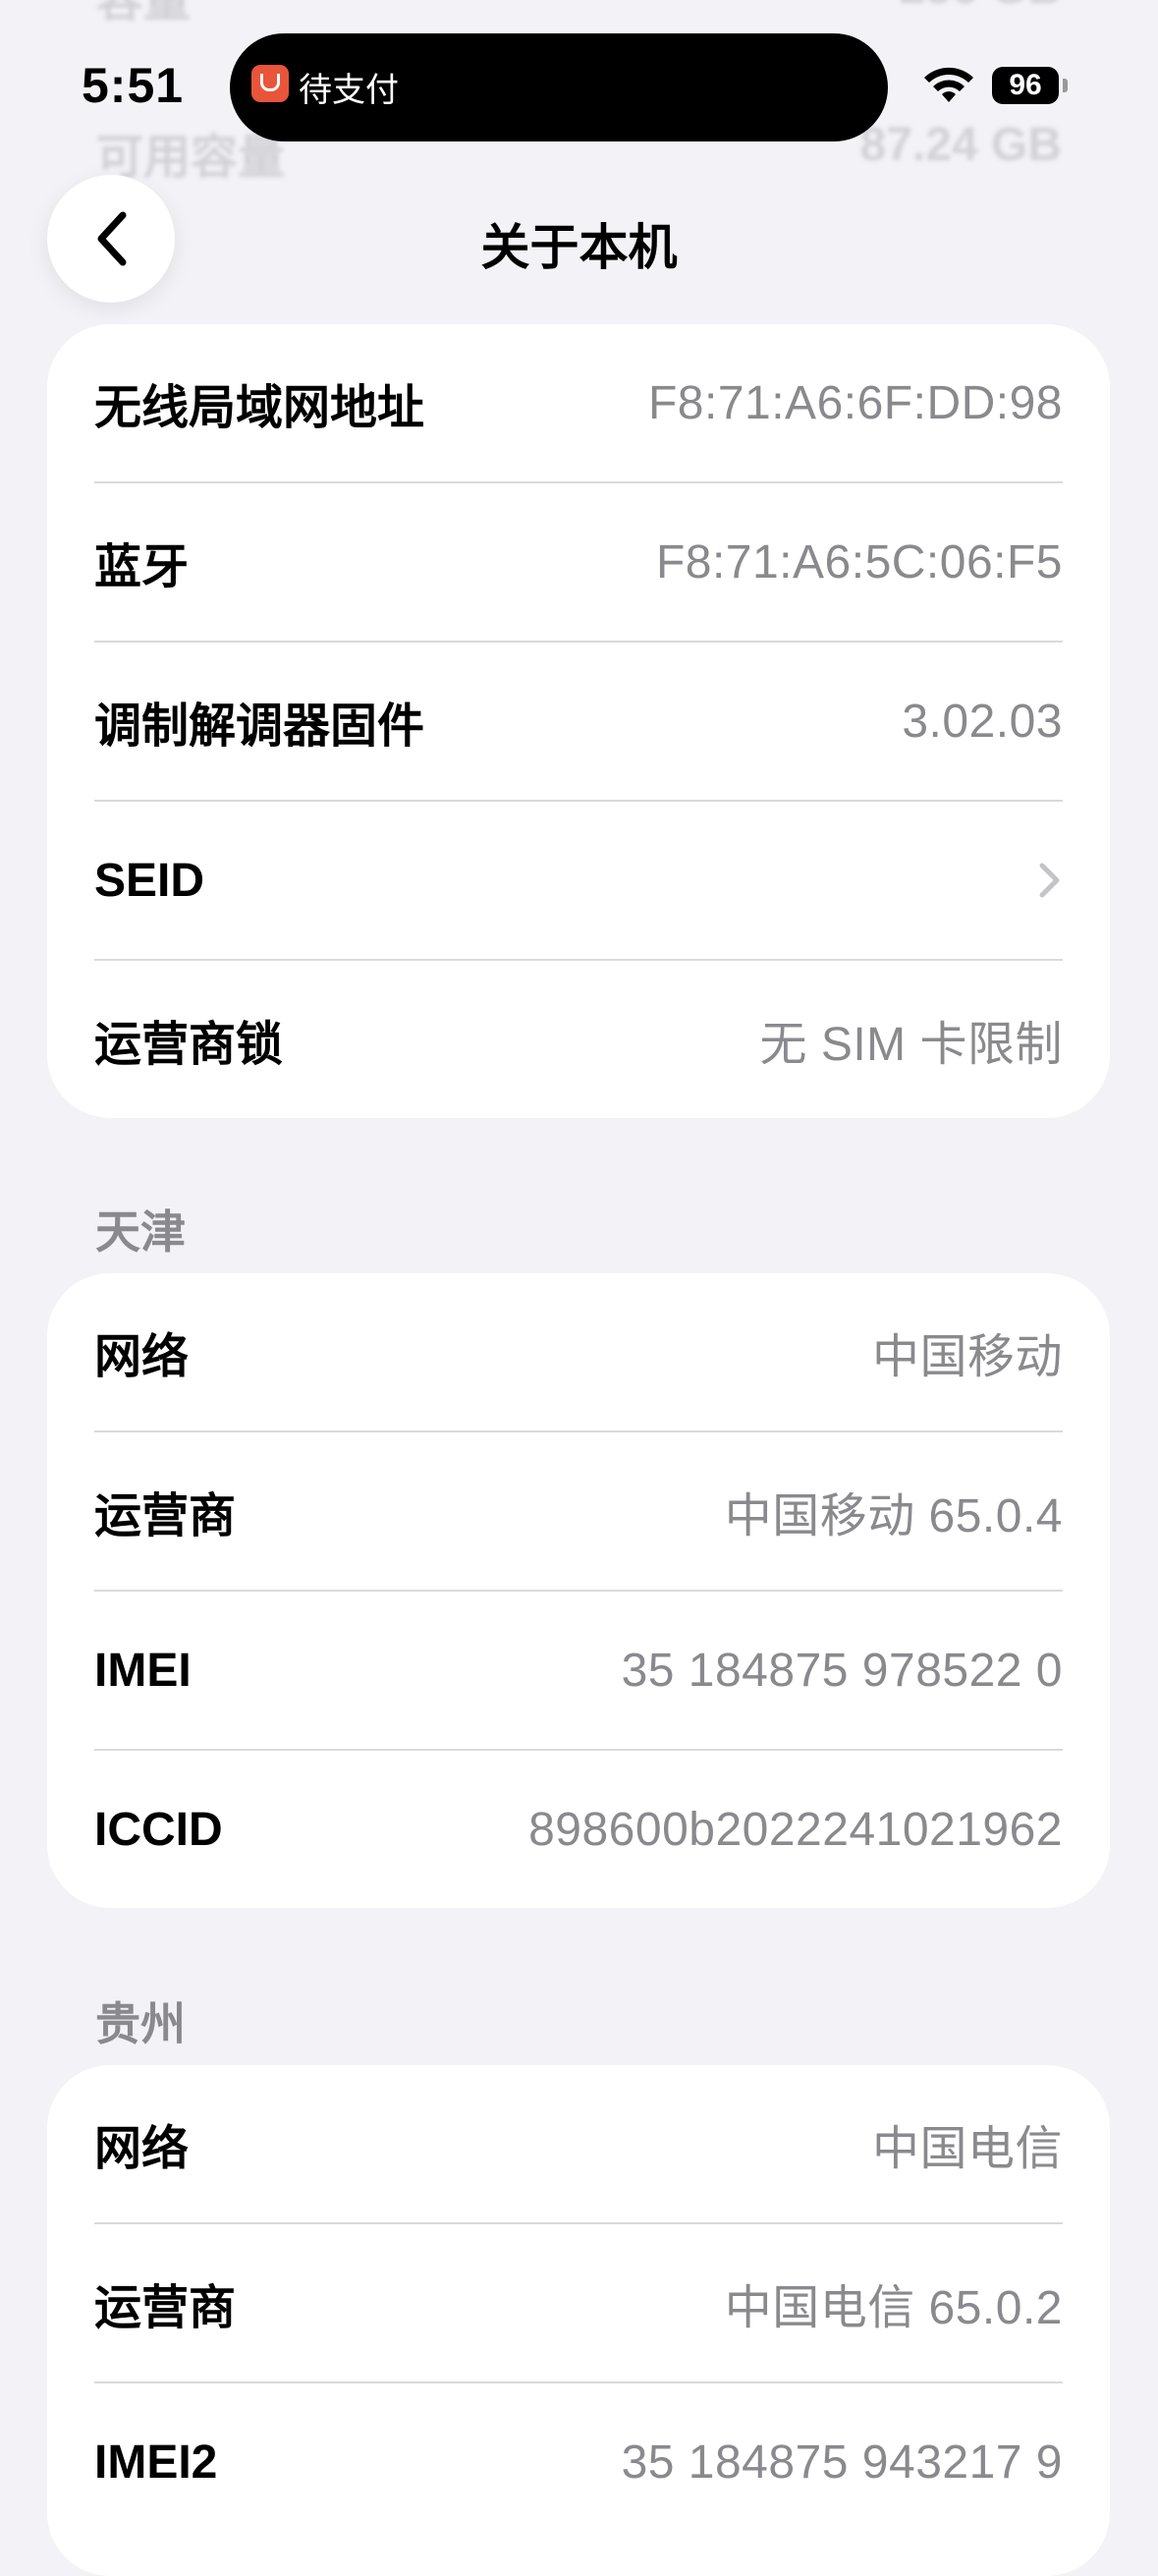 The image size is (1158, 2576). Describe the element at coordinates (189, 1045) in the screenshot. I see `row-label: 运营商锁` at that location.